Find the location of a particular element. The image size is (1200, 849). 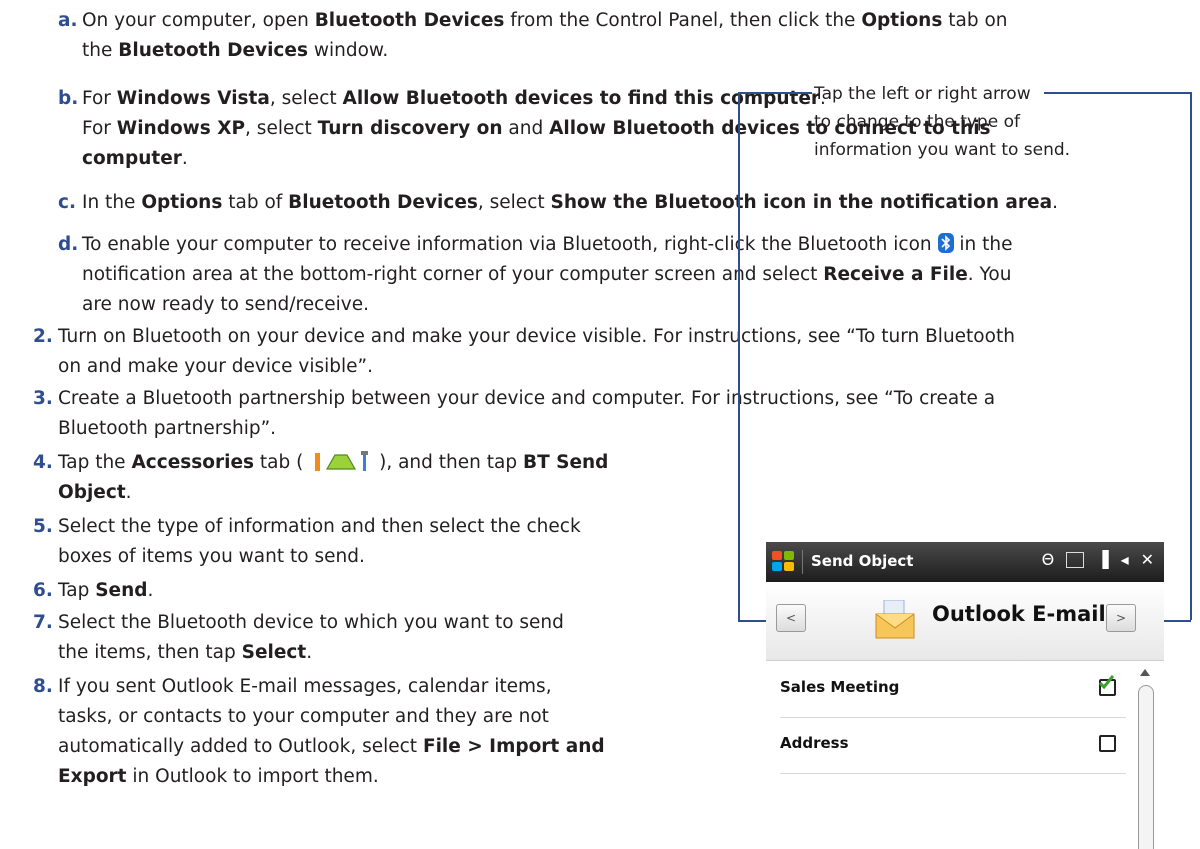

step-number: 4. is located at coordinates (43, 462).